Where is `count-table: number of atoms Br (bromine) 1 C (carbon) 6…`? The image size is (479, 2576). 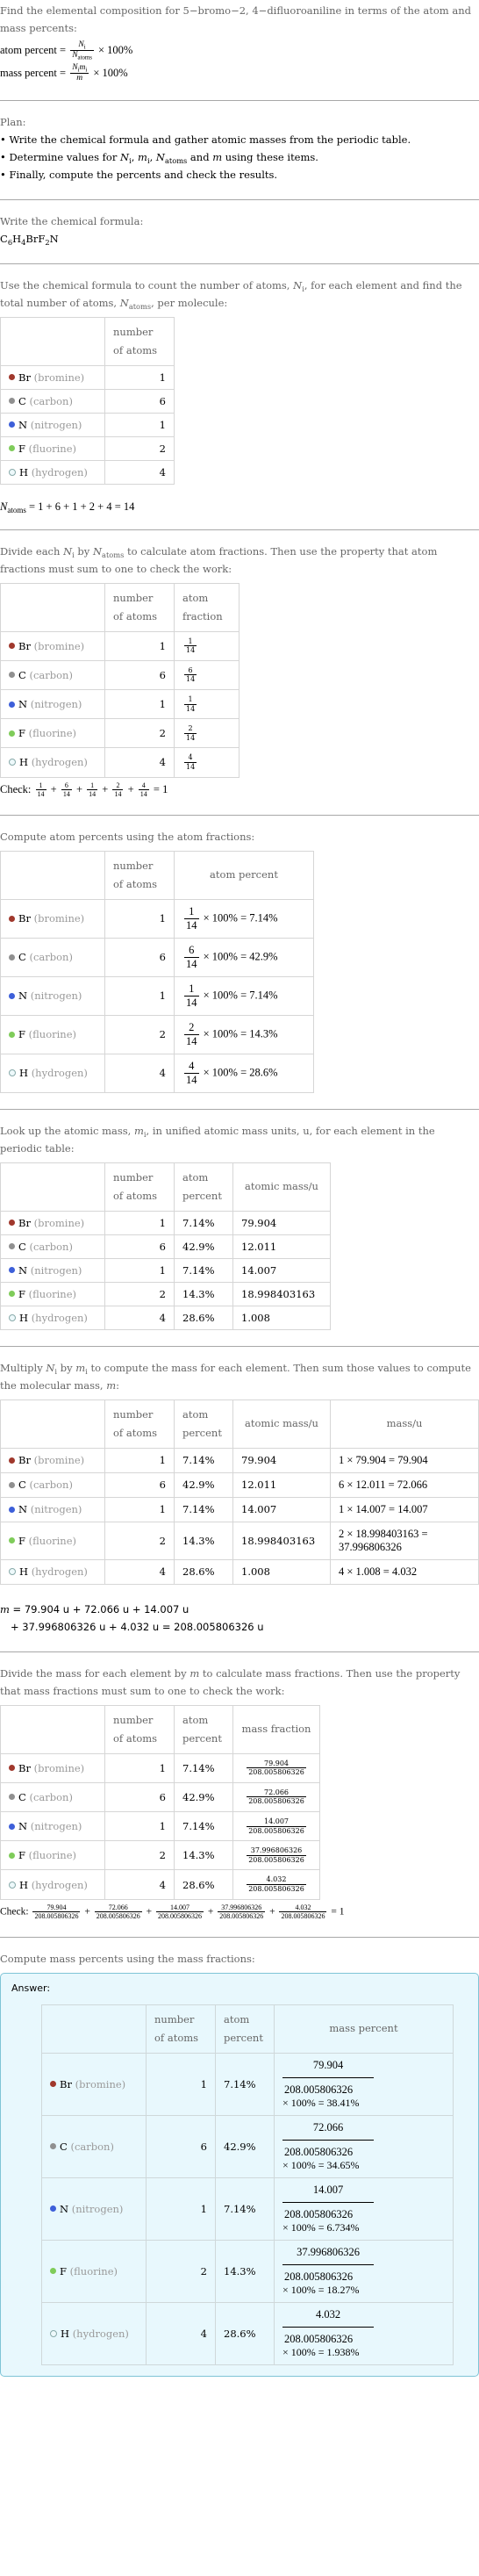 count-table: number of atoms Br (bromine) 1 C (carbon) 6… is located at coordinates (87, 400).